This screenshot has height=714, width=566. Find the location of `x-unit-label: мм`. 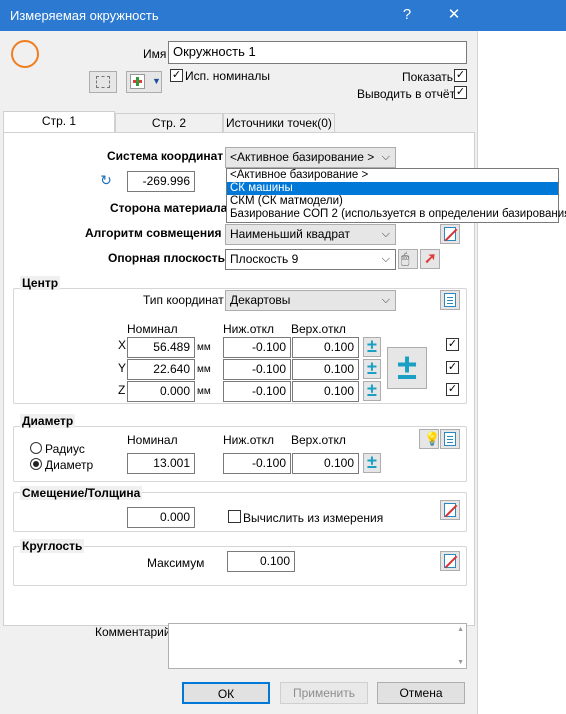

x-unit-label: мм is located at coordinates (204, 347).